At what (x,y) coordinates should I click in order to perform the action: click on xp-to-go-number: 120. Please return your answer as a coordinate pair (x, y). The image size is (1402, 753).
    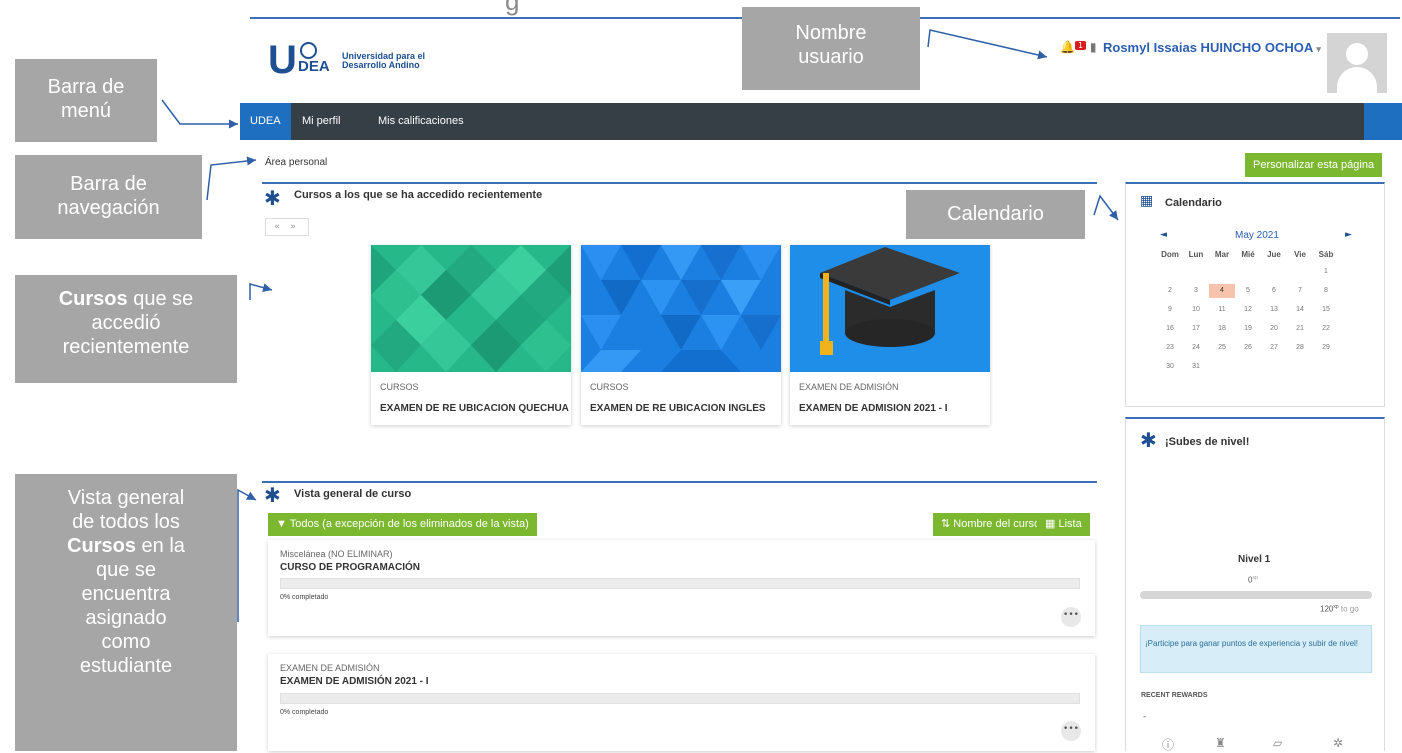
    Looking at the image, I should click on (1327, 609).